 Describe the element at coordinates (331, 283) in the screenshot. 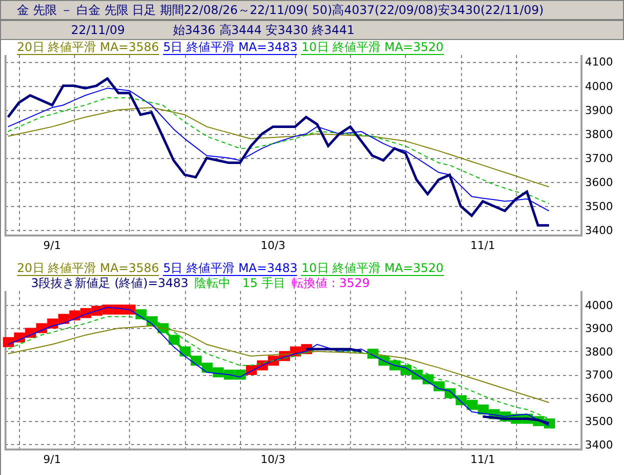

I see `status-label: 転換値 : 3529` at that location.